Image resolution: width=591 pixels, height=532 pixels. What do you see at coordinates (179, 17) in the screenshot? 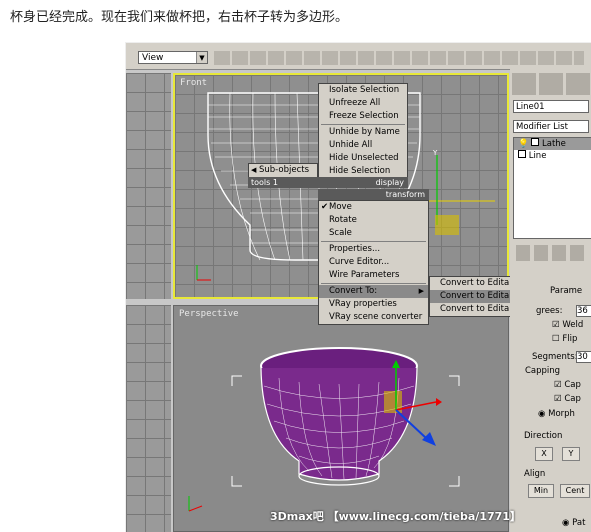
I see `caption-text: 杯身已经完成。现在我们来做杯把，右击杯子转为多边形。` at bounding box center [179, 17].